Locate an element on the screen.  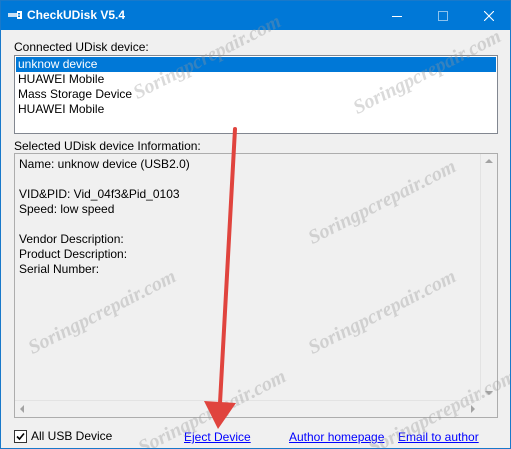
scroll-left-icon is located at coordinates (22, 409).